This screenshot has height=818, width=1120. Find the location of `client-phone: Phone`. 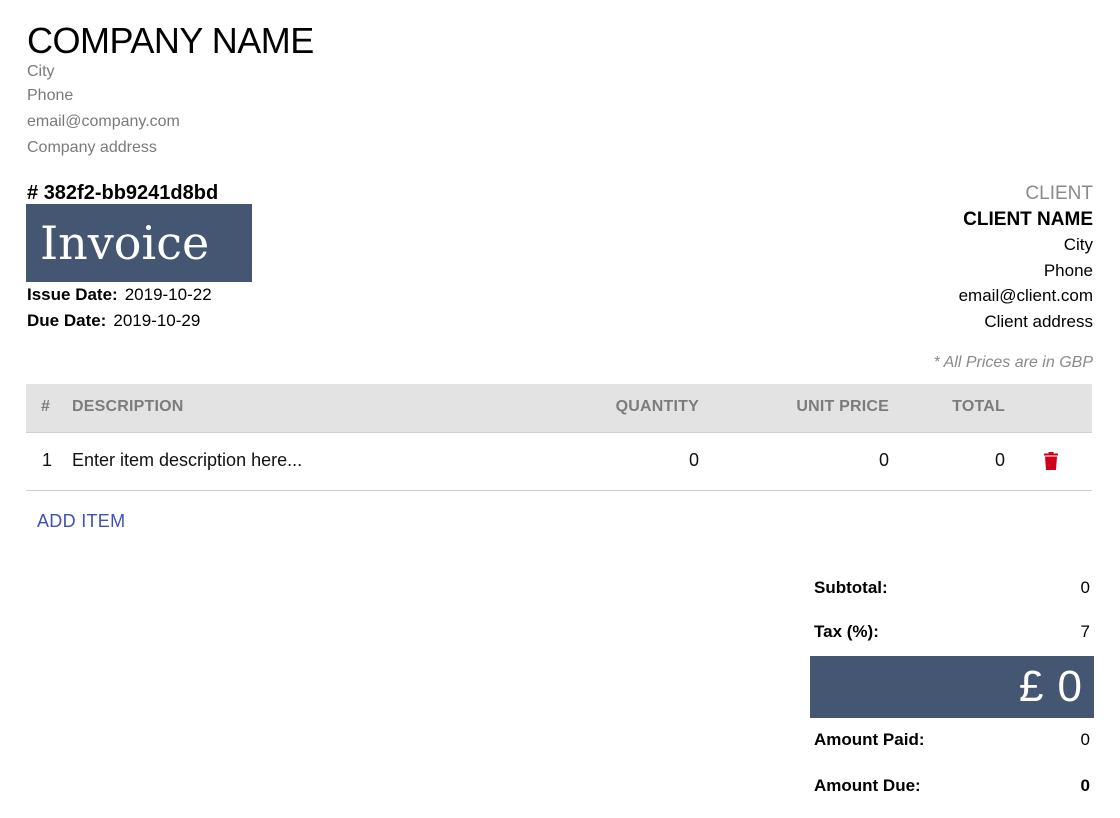

client-phone: Phone is located at coordinates (1068, 270).